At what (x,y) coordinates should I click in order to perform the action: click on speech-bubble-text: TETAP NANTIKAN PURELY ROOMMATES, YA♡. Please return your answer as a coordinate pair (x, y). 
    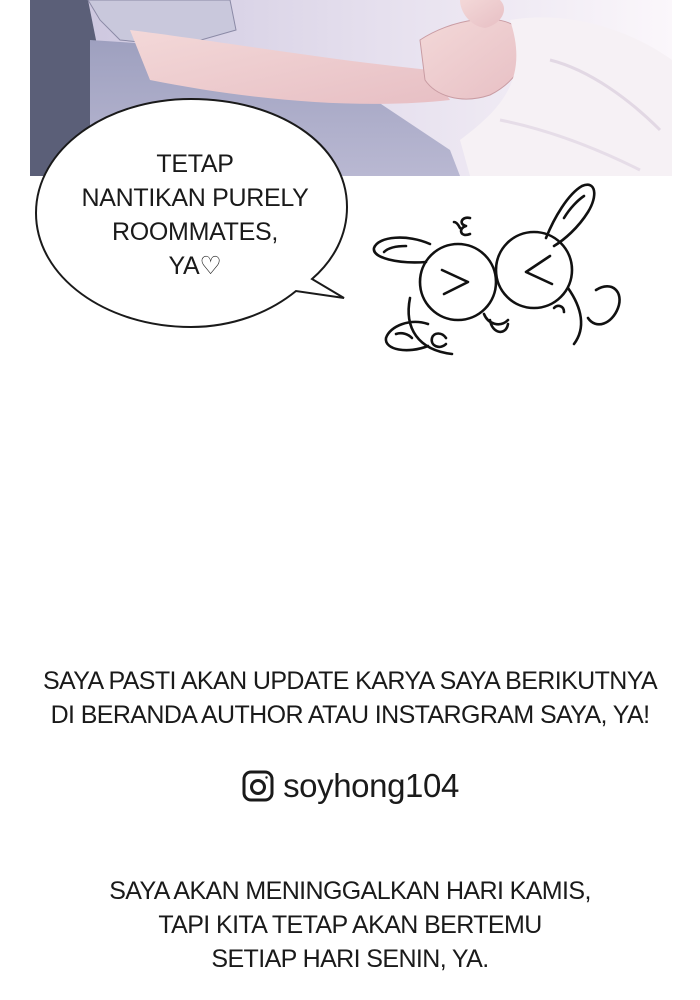
    Looking at the image, I should click on (195, 215).